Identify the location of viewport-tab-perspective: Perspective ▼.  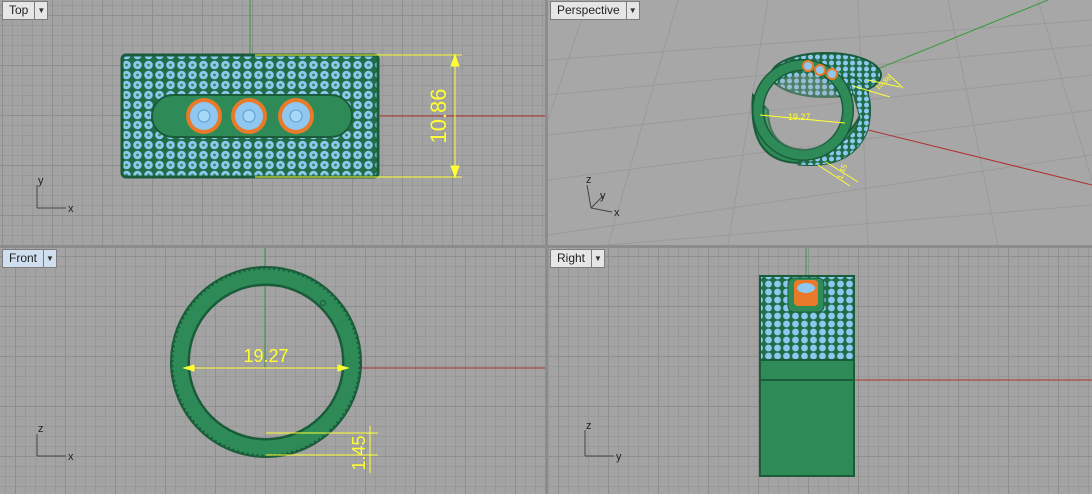
(595, 10).